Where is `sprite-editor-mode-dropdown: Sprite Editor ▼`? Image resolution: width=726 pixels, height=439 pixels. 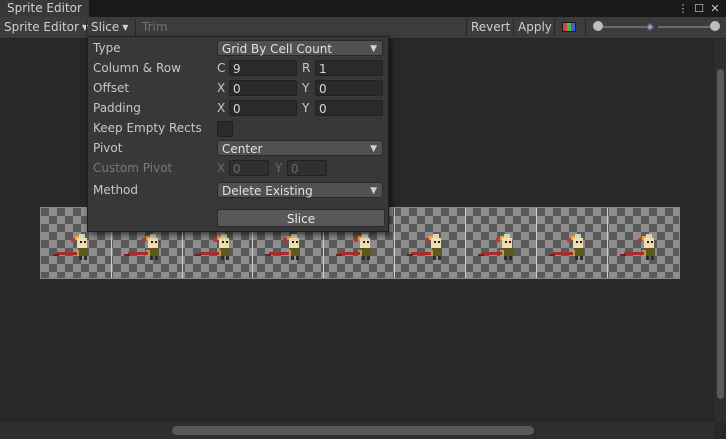 sprite-editor-mode-dropdown: Sprite Editor ▼ is located at coordinates (46, 27).